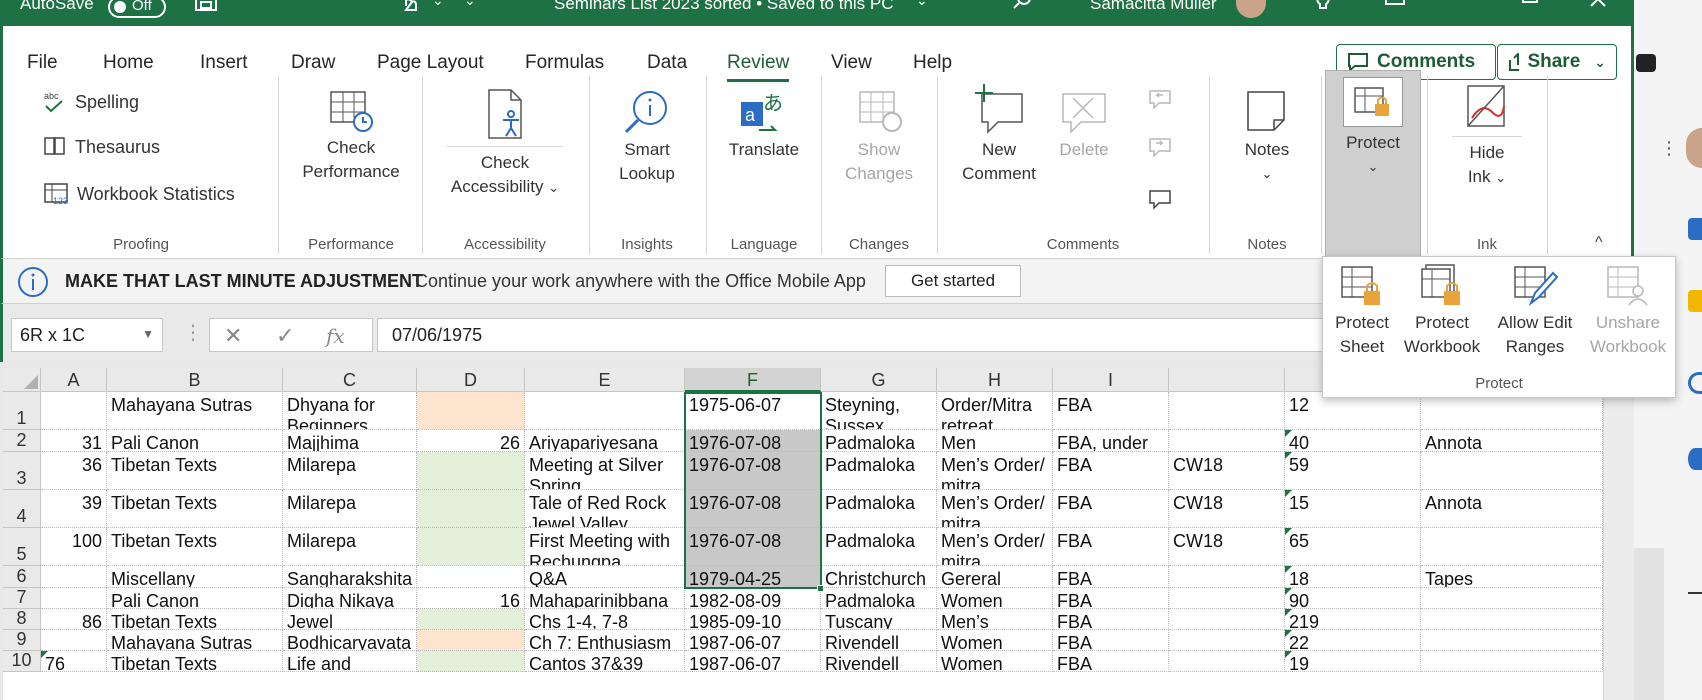 This screenshot has width=1702, height=700. What do you see at coordinates (1512, 640) in the screenshot?
I see `cell-l9` at bounding box center [1512, 640].